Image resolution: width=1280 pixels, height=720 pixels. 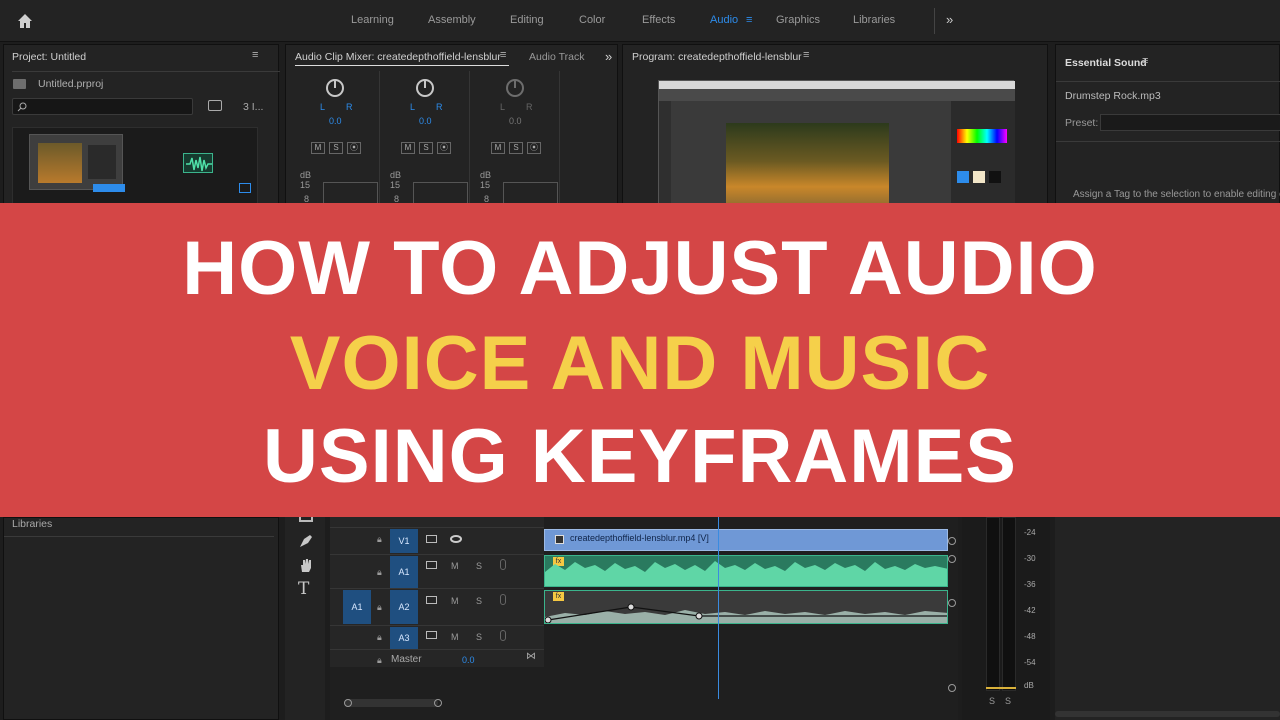 What do you see at coordinates (391, 703) in the screenshot?
I see `zoom-scrollbar` at bounding box center [391, 703].